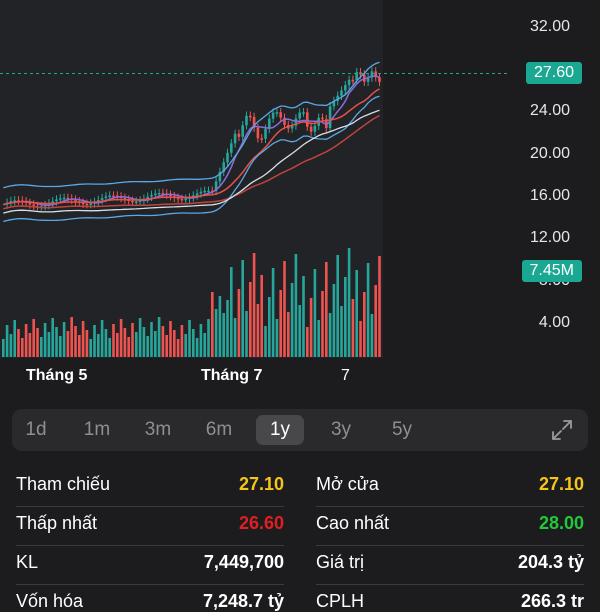  What do you see at coordinates (353, 523) in the screenshot?
I see `stat-label-high: Cao nhất` at bounding box center [353, 523].